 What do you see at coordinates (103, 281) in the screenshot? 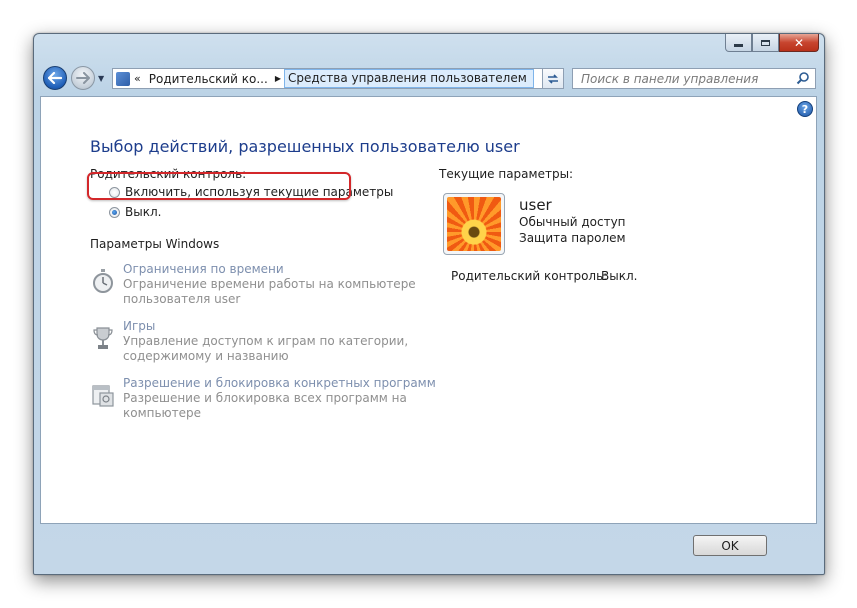
I see `stopwatch-icon` at bounding box center [103, 281].